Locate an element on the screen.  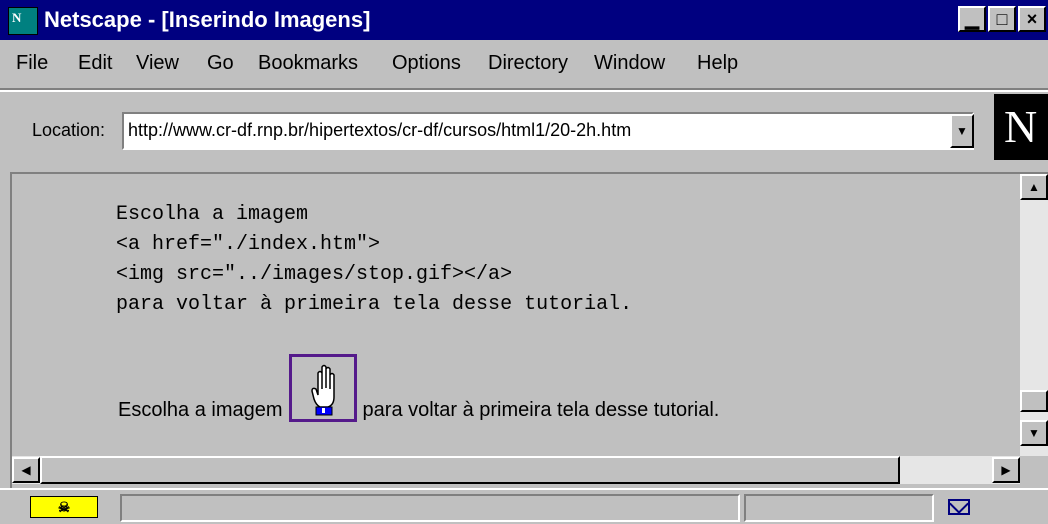
vertical-scroll-thumb is located at coordinates (1034, 401).